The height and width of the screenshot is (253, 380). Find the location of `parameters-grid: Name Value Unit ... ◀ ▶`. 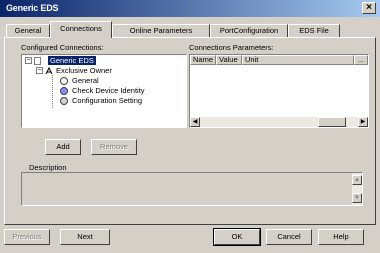

parameters-grid: Name Value Unit ... ◀ ▶ is located at coordinates (279, 91).